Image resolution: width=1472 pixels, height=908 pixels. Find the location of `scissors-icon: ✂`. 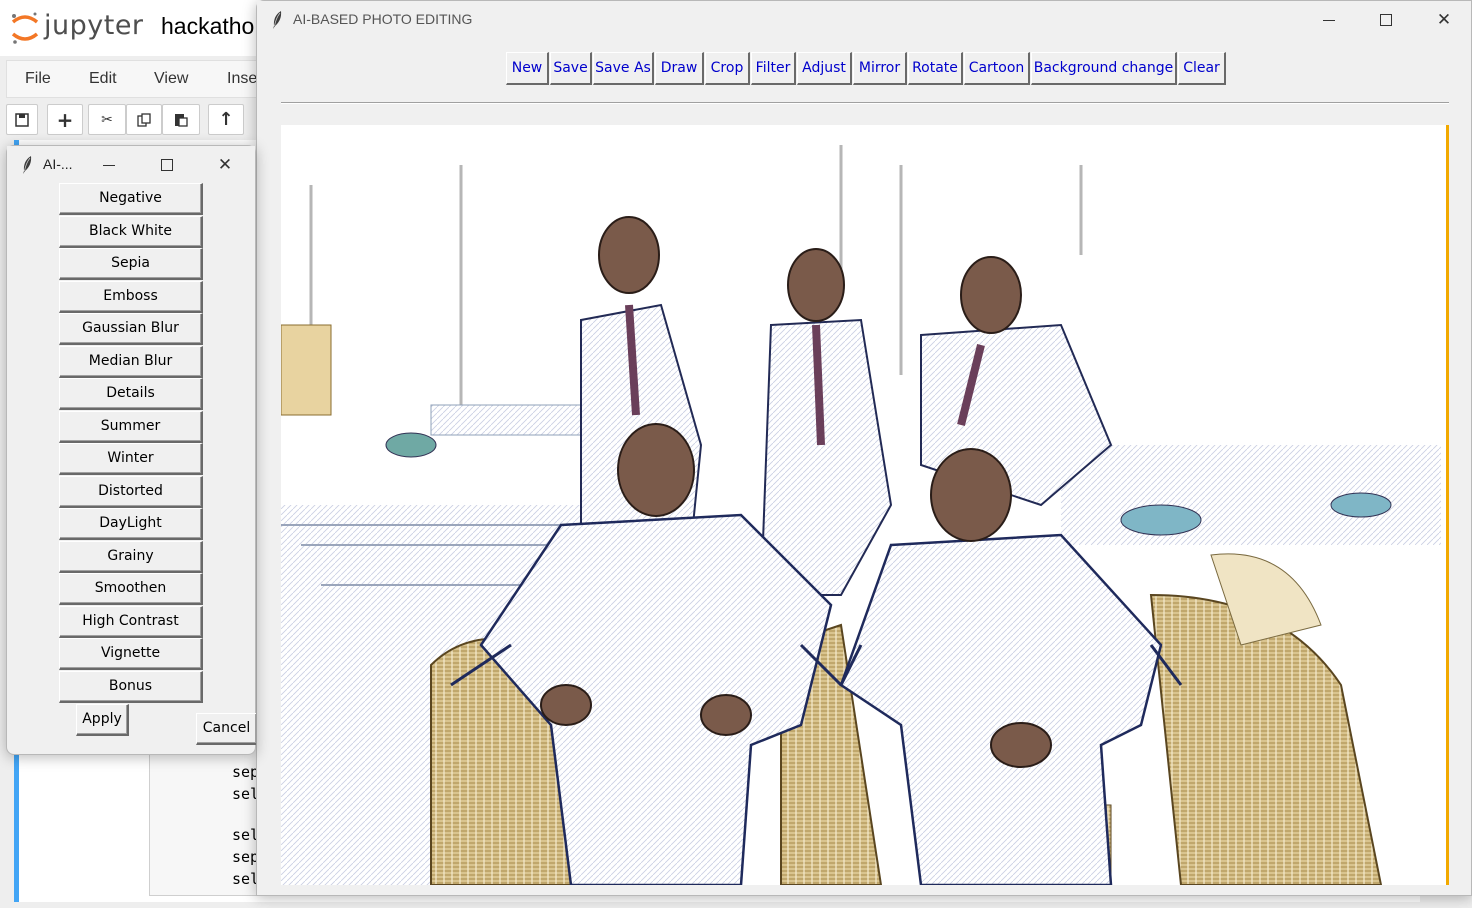

scissors-icon: ✂ is located at coordinates (107, 119).